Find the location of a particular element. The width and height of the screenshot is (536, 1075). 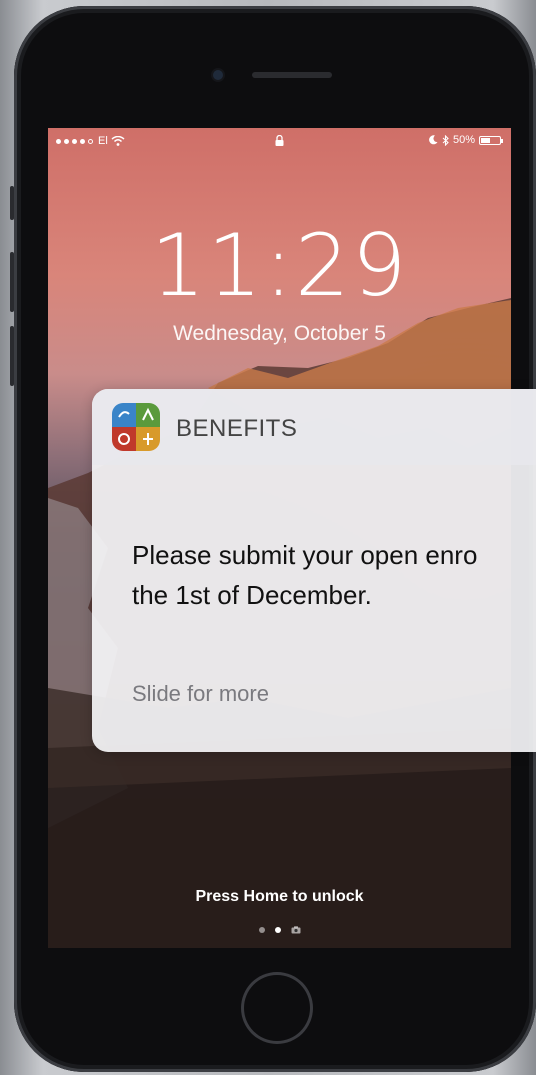

lock-icon is located at coordinates (279, 140).